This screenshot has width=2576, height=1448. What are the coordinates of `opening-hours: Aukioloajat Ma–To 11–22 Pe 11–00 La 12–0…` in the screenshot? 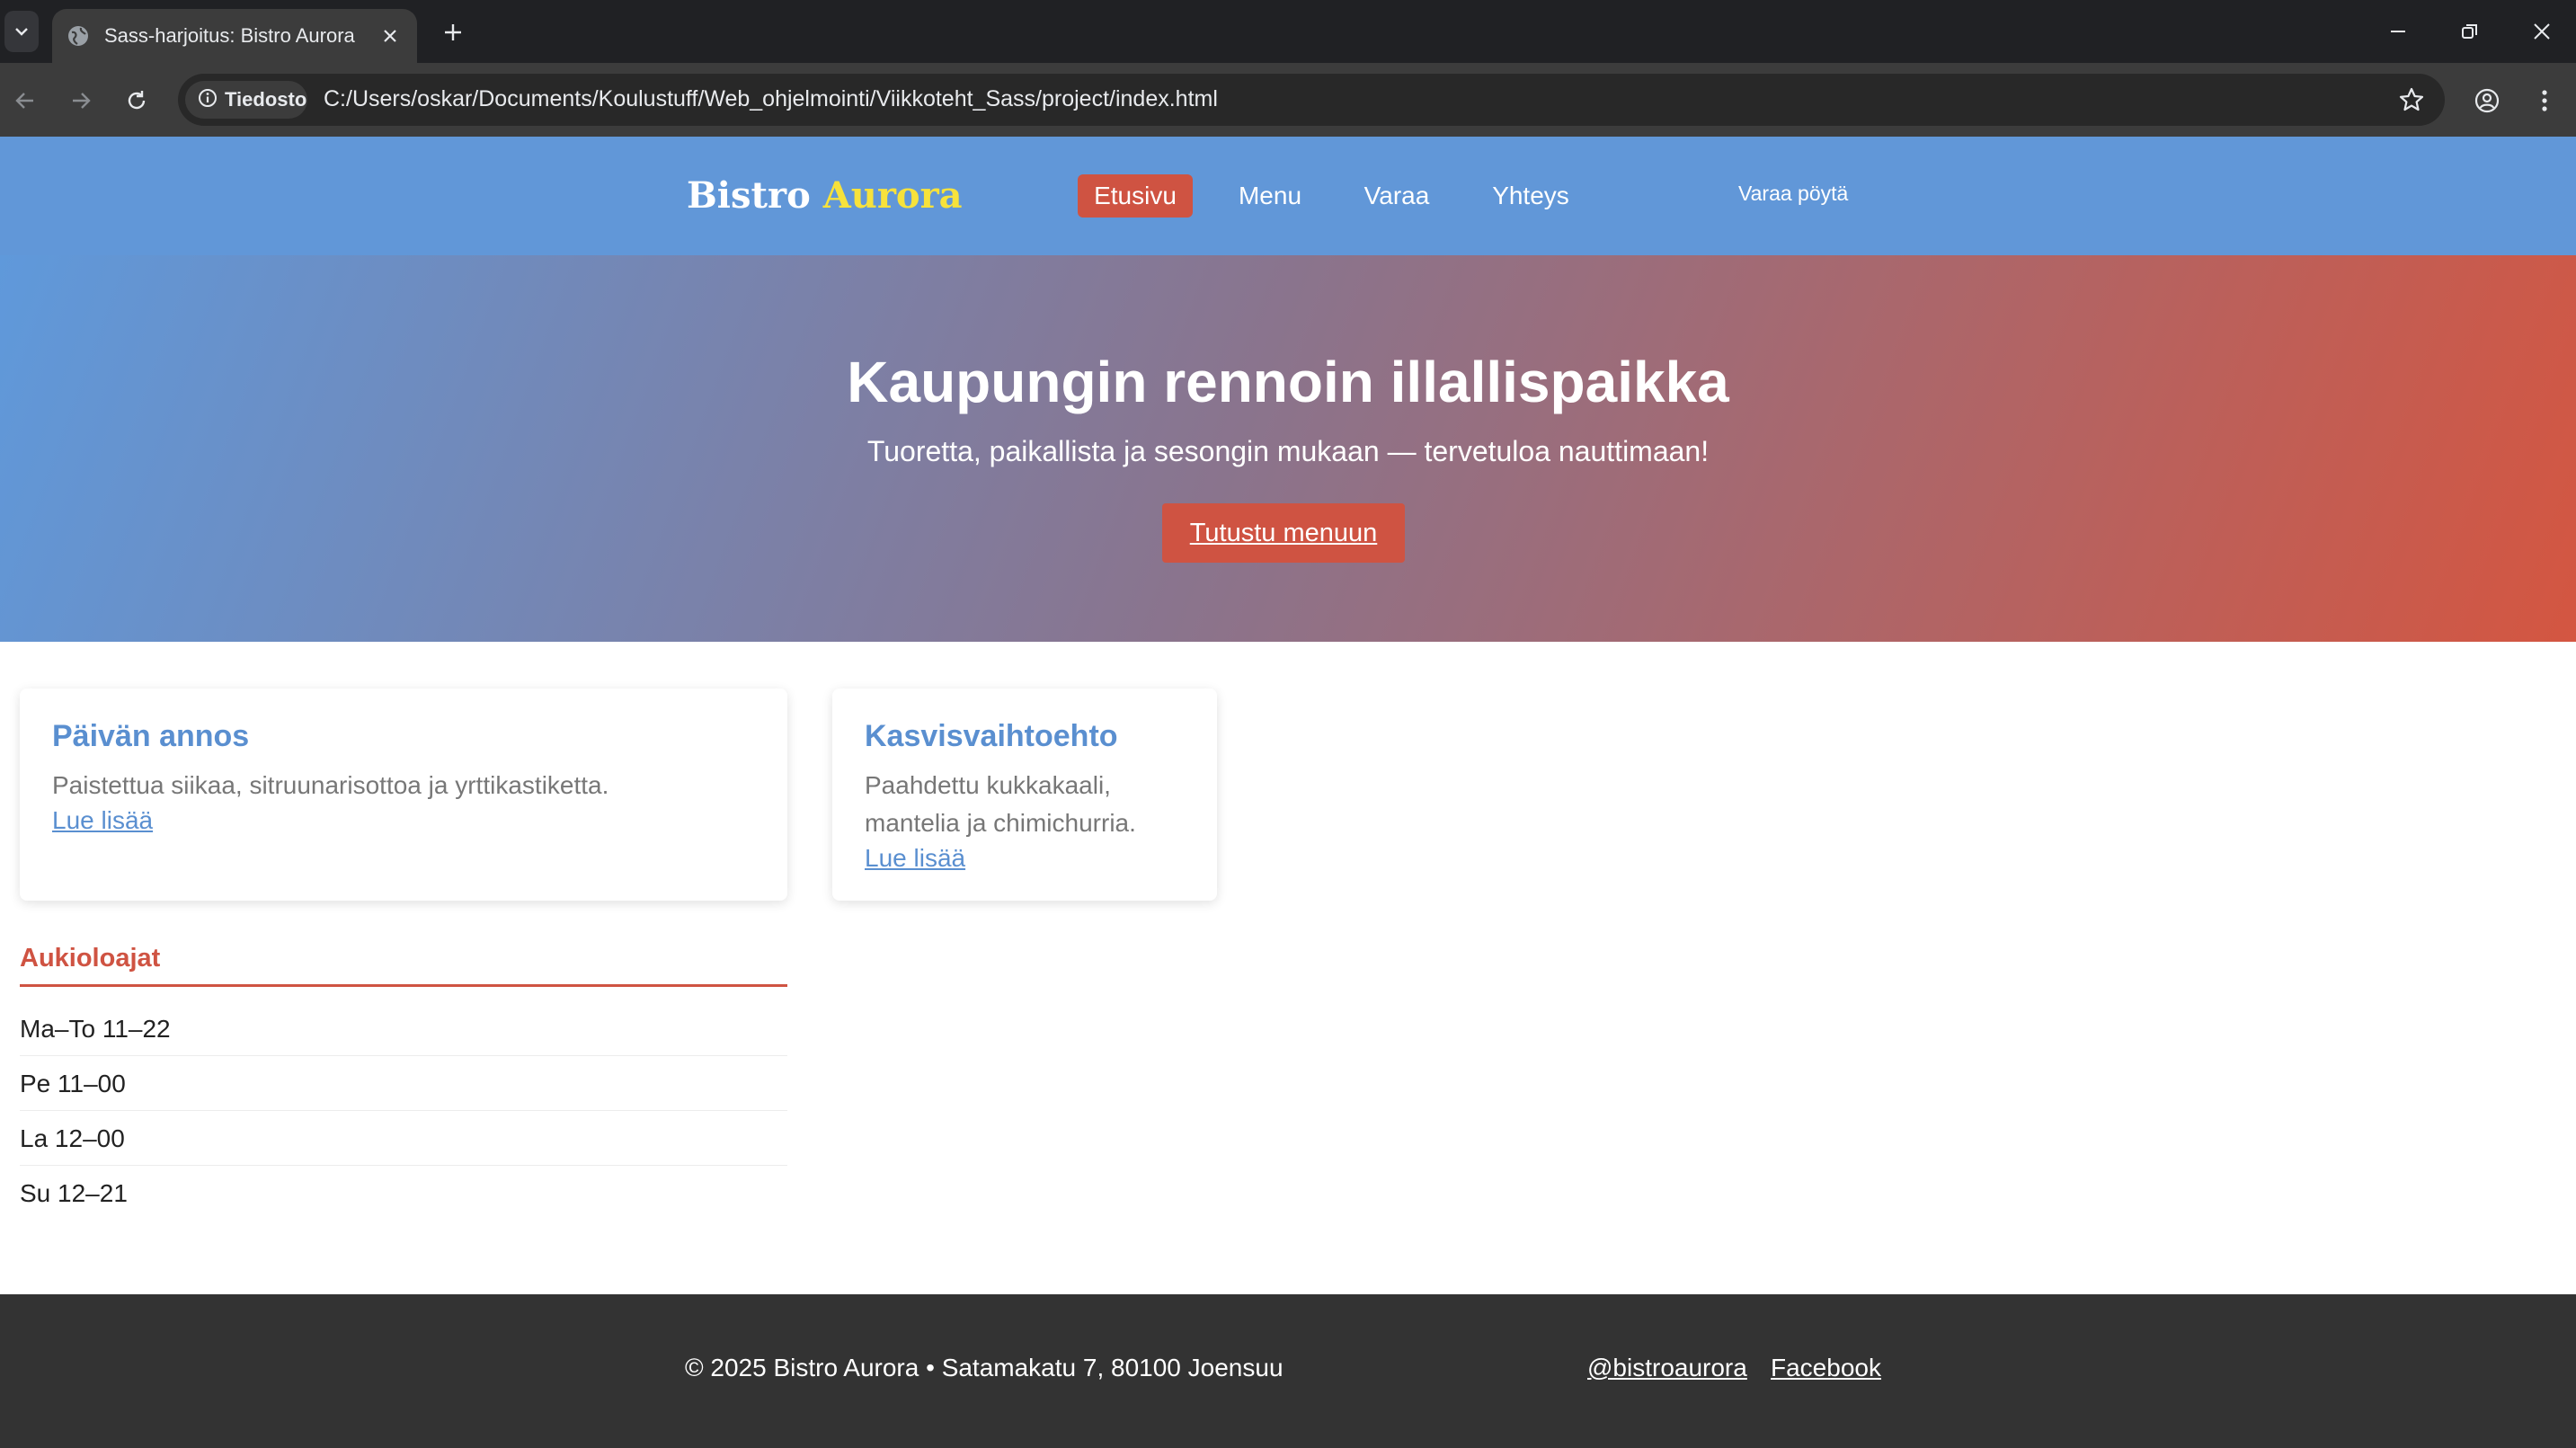 It's located at (403, 1082).